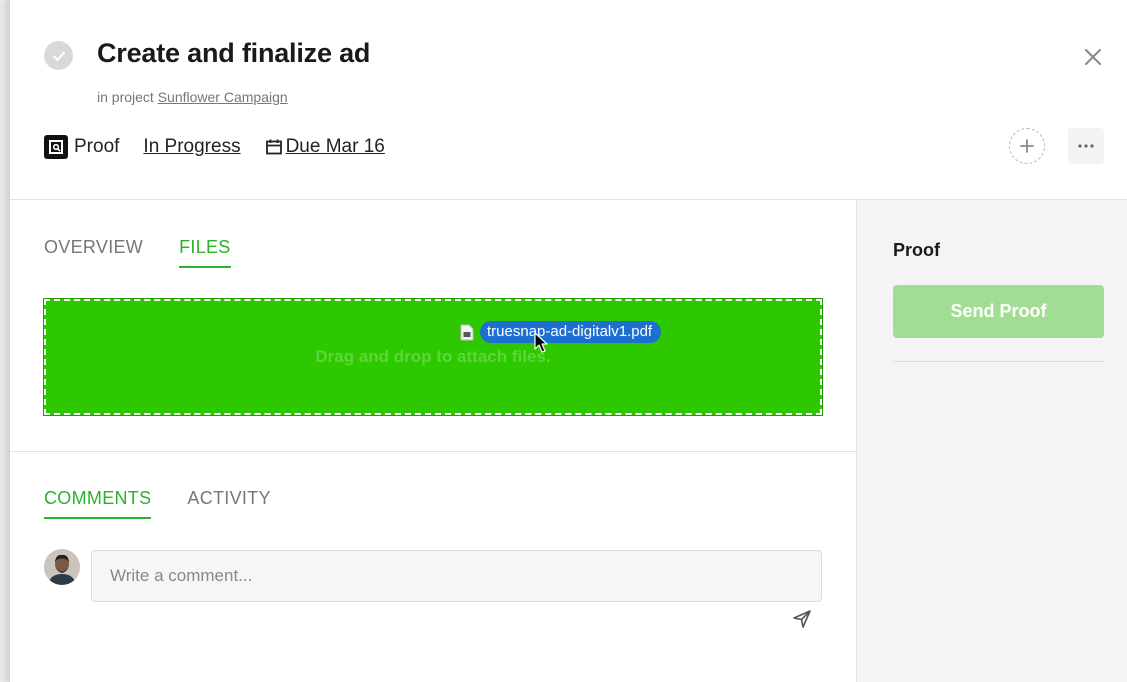 The width and height of the screenshot is (1127, 682). I want to click on sidebar-divider, so click(998, 361).